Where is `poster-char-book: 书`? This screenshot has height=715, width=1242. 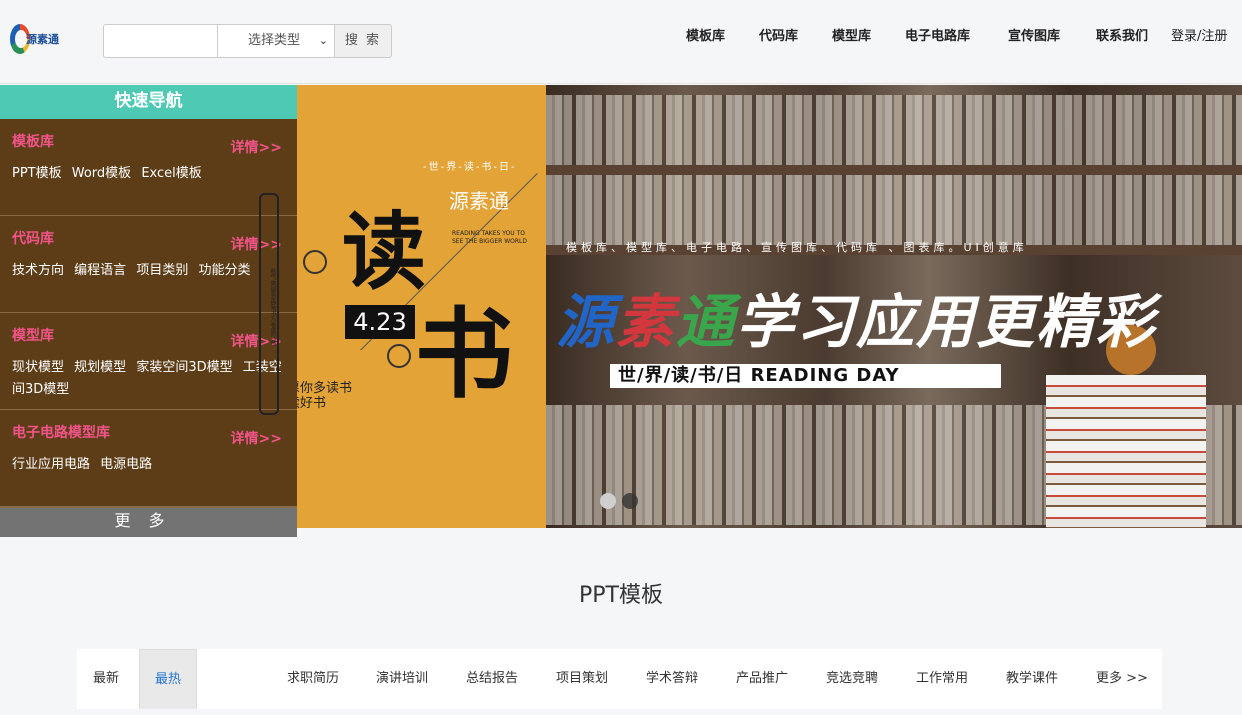 poster-char-book: 书 is located at coordinates (464, 354).